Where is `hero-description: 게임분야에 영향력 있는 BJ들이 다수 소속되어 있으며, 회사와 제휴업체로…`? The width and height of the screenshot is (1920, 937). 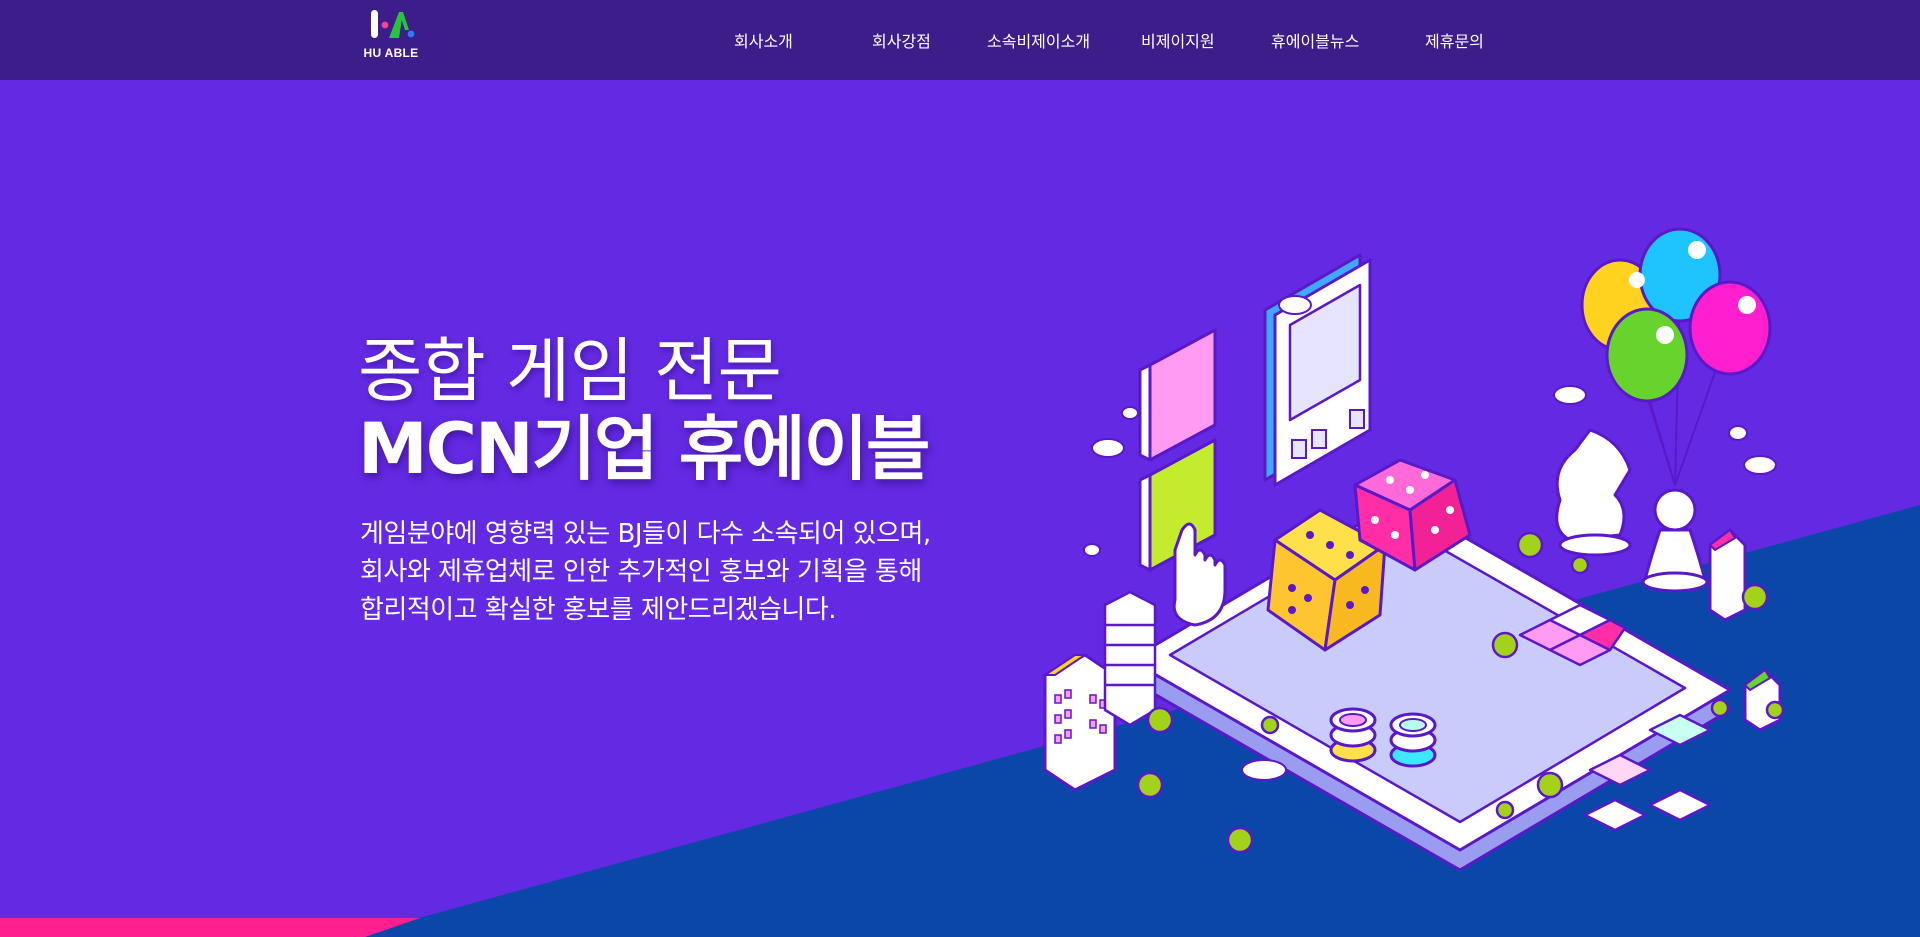 hero-description: 게임분야에 영향력 있는 BJ들이 다수 소속되어 있으며, 회사와 제휴업체로… is located at coordinates (645, 572).